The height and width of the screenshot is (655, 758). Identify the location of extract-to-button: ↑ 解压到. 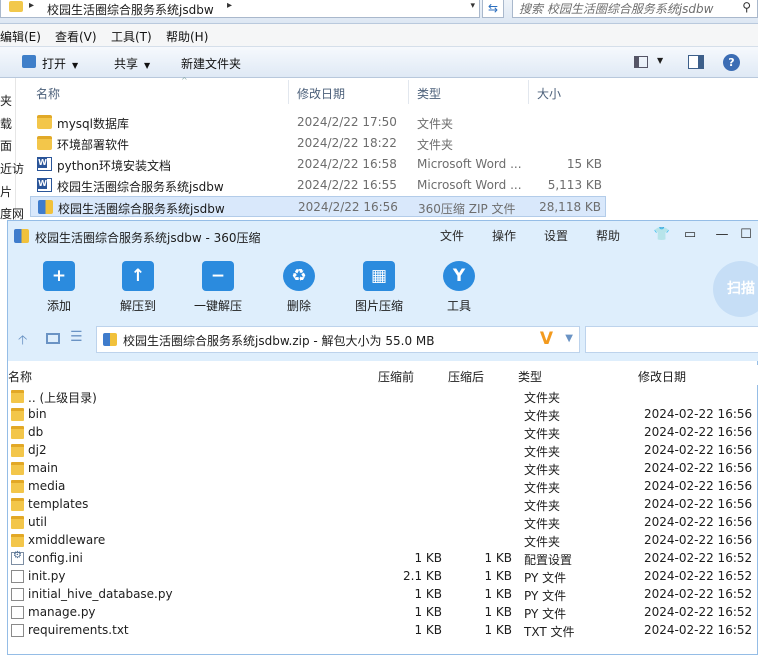
(138, 288).